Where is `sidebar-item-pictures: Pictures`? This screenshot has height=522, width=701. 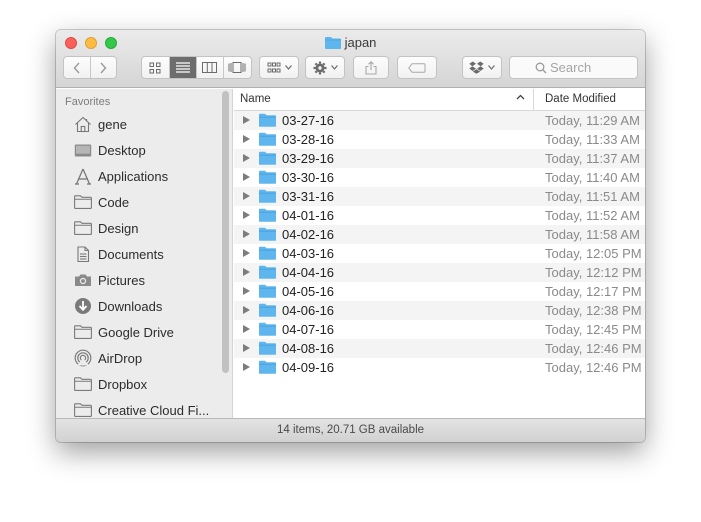 sidebar-item-pictures: Pictures is located at coordinates (109, 280).